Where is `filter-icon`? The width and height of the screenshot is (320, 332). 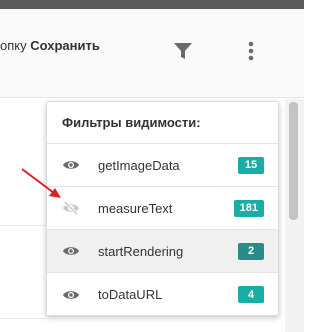
filter-icon is located at coordinates (183, 51).